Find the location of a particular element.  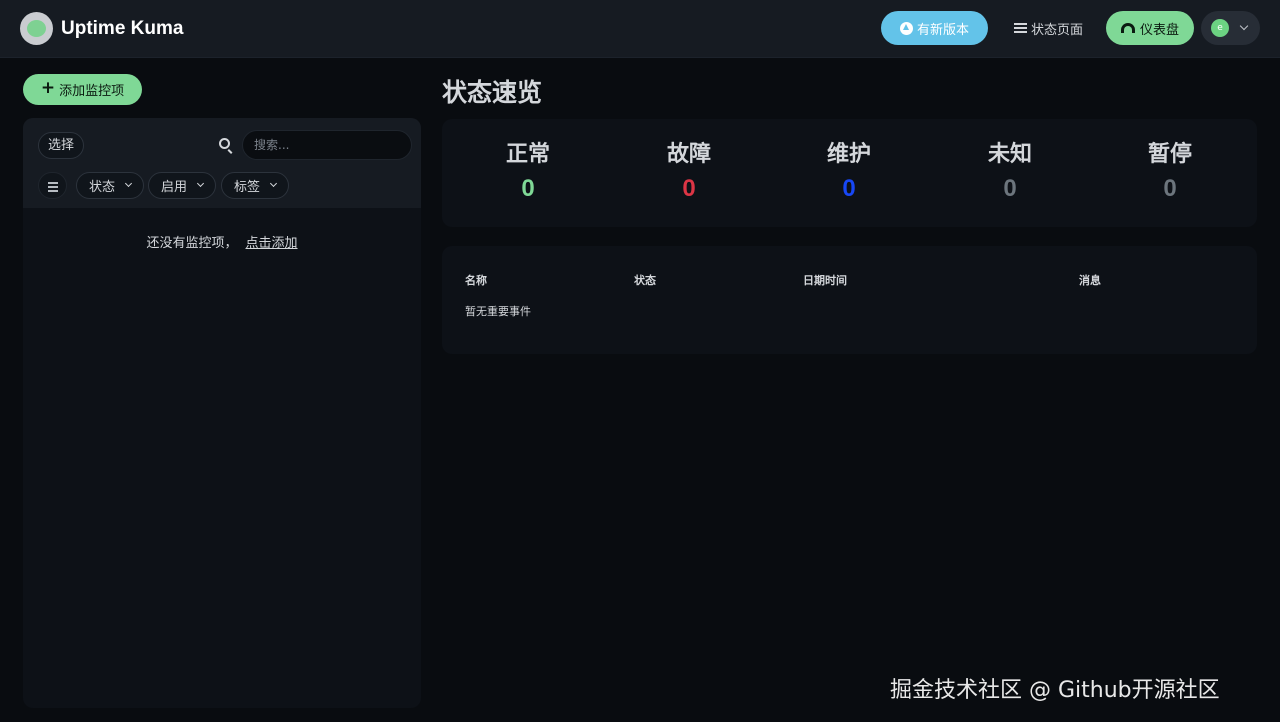

update-available-button: 有新版本 is located at coordinates (934, 28).